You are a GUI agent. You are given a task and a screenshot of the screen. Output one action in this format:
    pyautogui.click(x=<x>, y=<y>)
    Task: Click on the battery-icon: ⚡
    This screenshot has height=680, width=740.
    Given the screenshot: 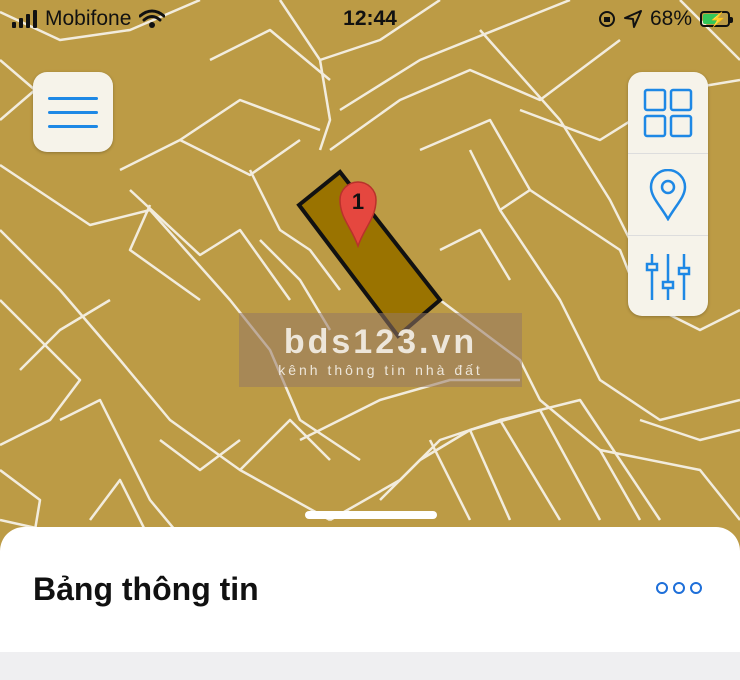 What is the action you would take?
    pyautogui.click(x=716, y=19)
    